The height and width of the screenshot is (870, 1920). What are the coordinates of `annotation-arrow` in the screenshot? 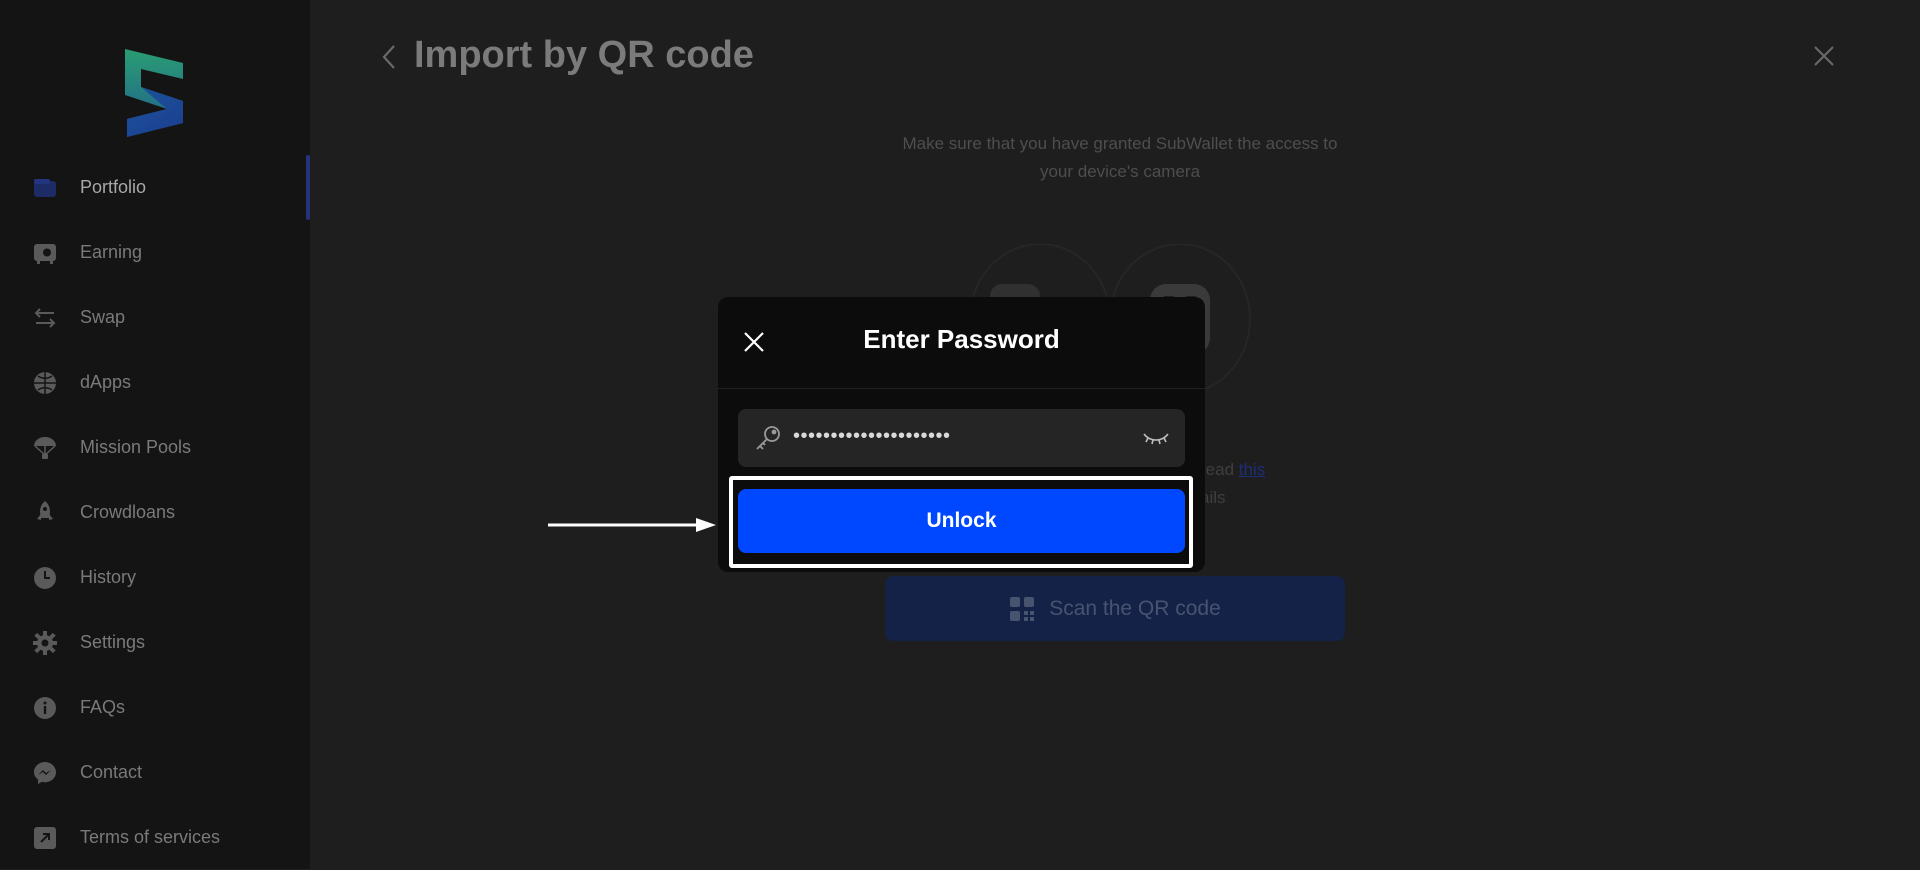 It's located at (632, 525).